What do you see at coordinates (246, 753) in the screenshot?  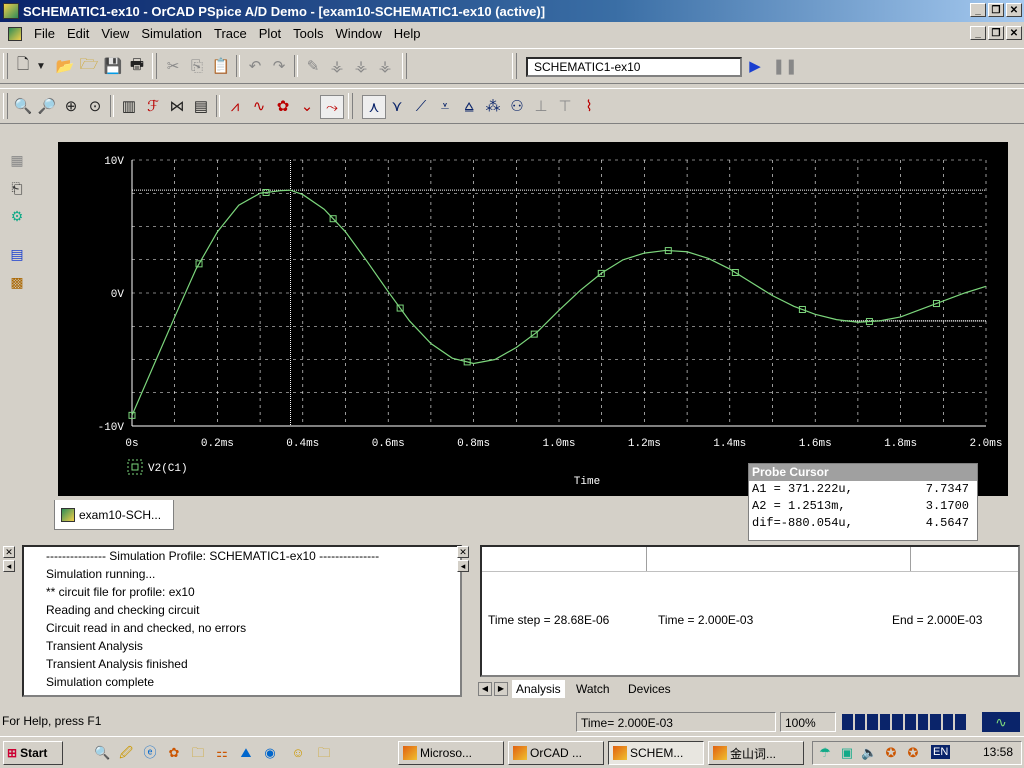 I see `quicklaunch-app3-icon: ⛰` at bounding box center [246, 753].